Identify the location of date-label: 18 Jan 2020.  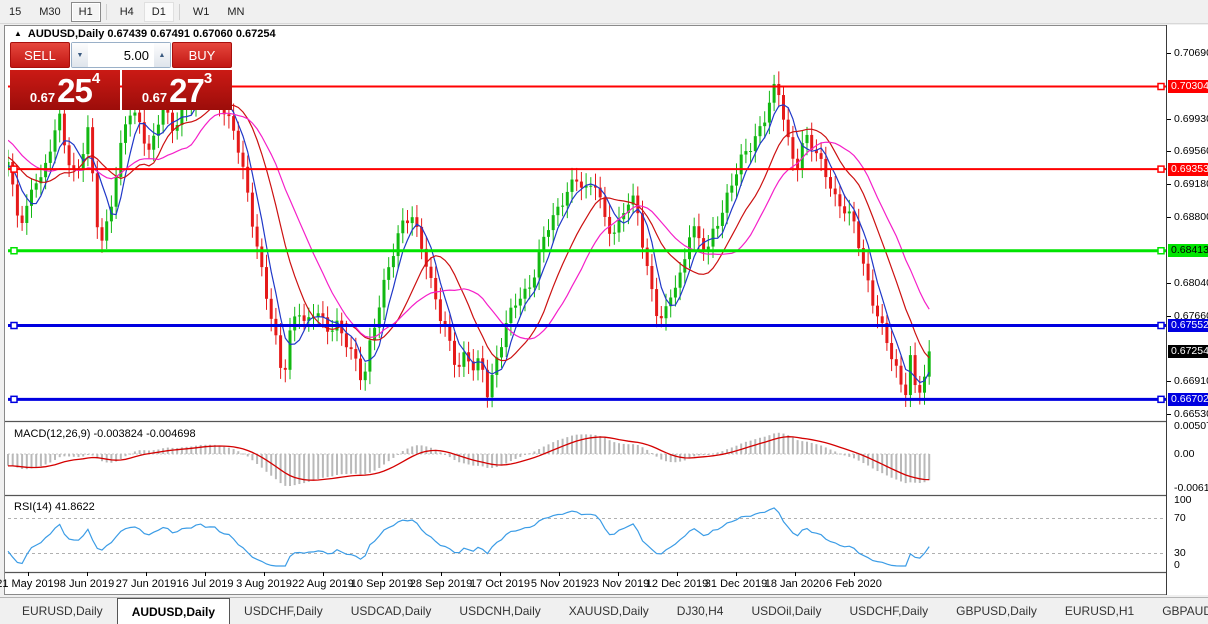
(795, 584).